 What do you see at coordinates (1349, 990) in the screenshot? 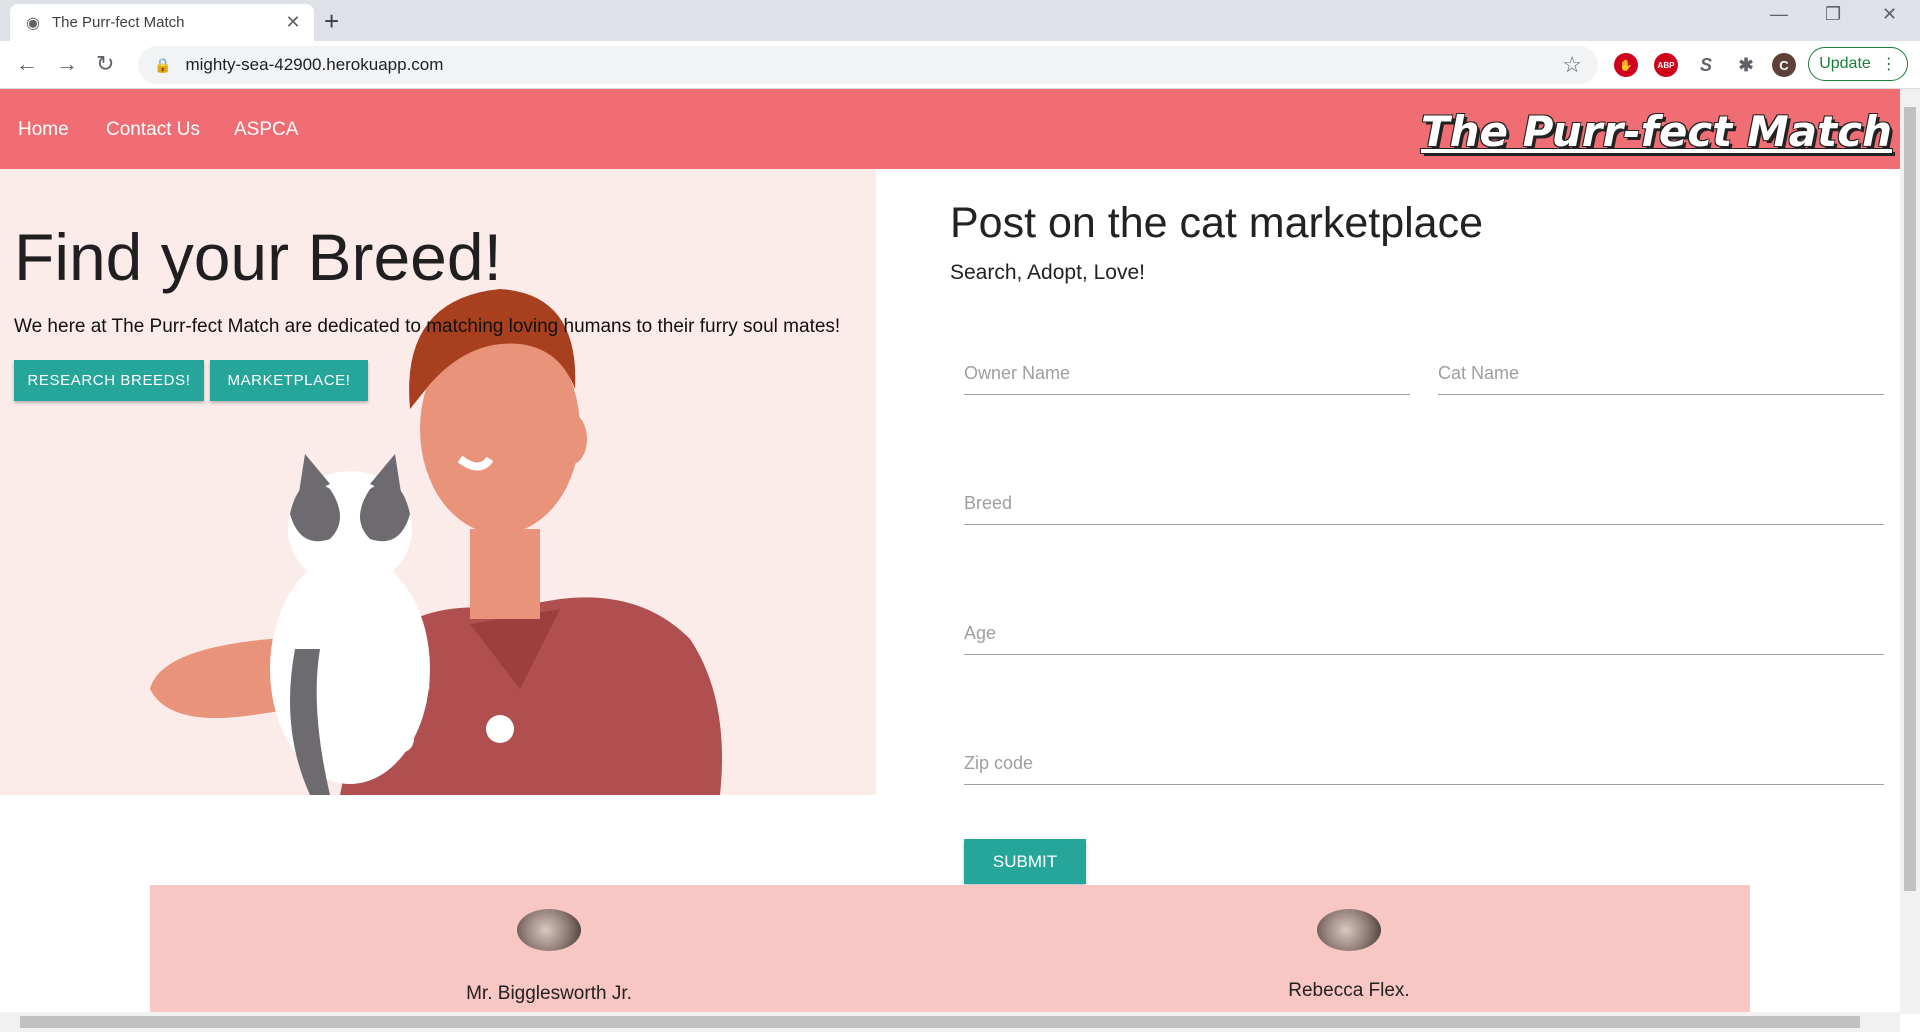
I see `cat-name-rebecca: Rebecca Flex.` at bounding box center [1349, 990].